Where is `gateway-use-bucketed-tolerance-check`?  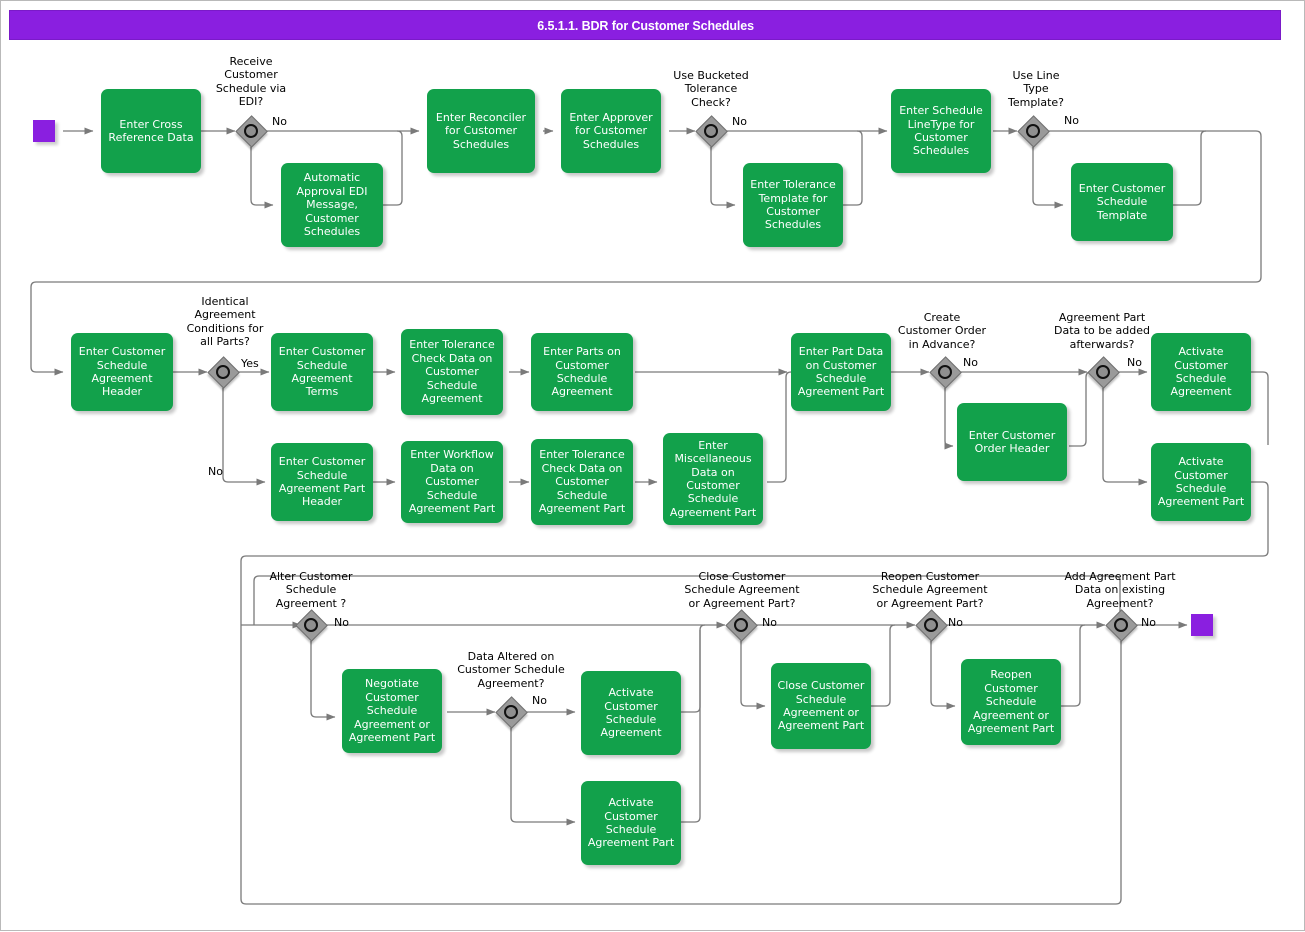 gateway-use-bucketed-tolerance-check is located at coordinates (712, 132).